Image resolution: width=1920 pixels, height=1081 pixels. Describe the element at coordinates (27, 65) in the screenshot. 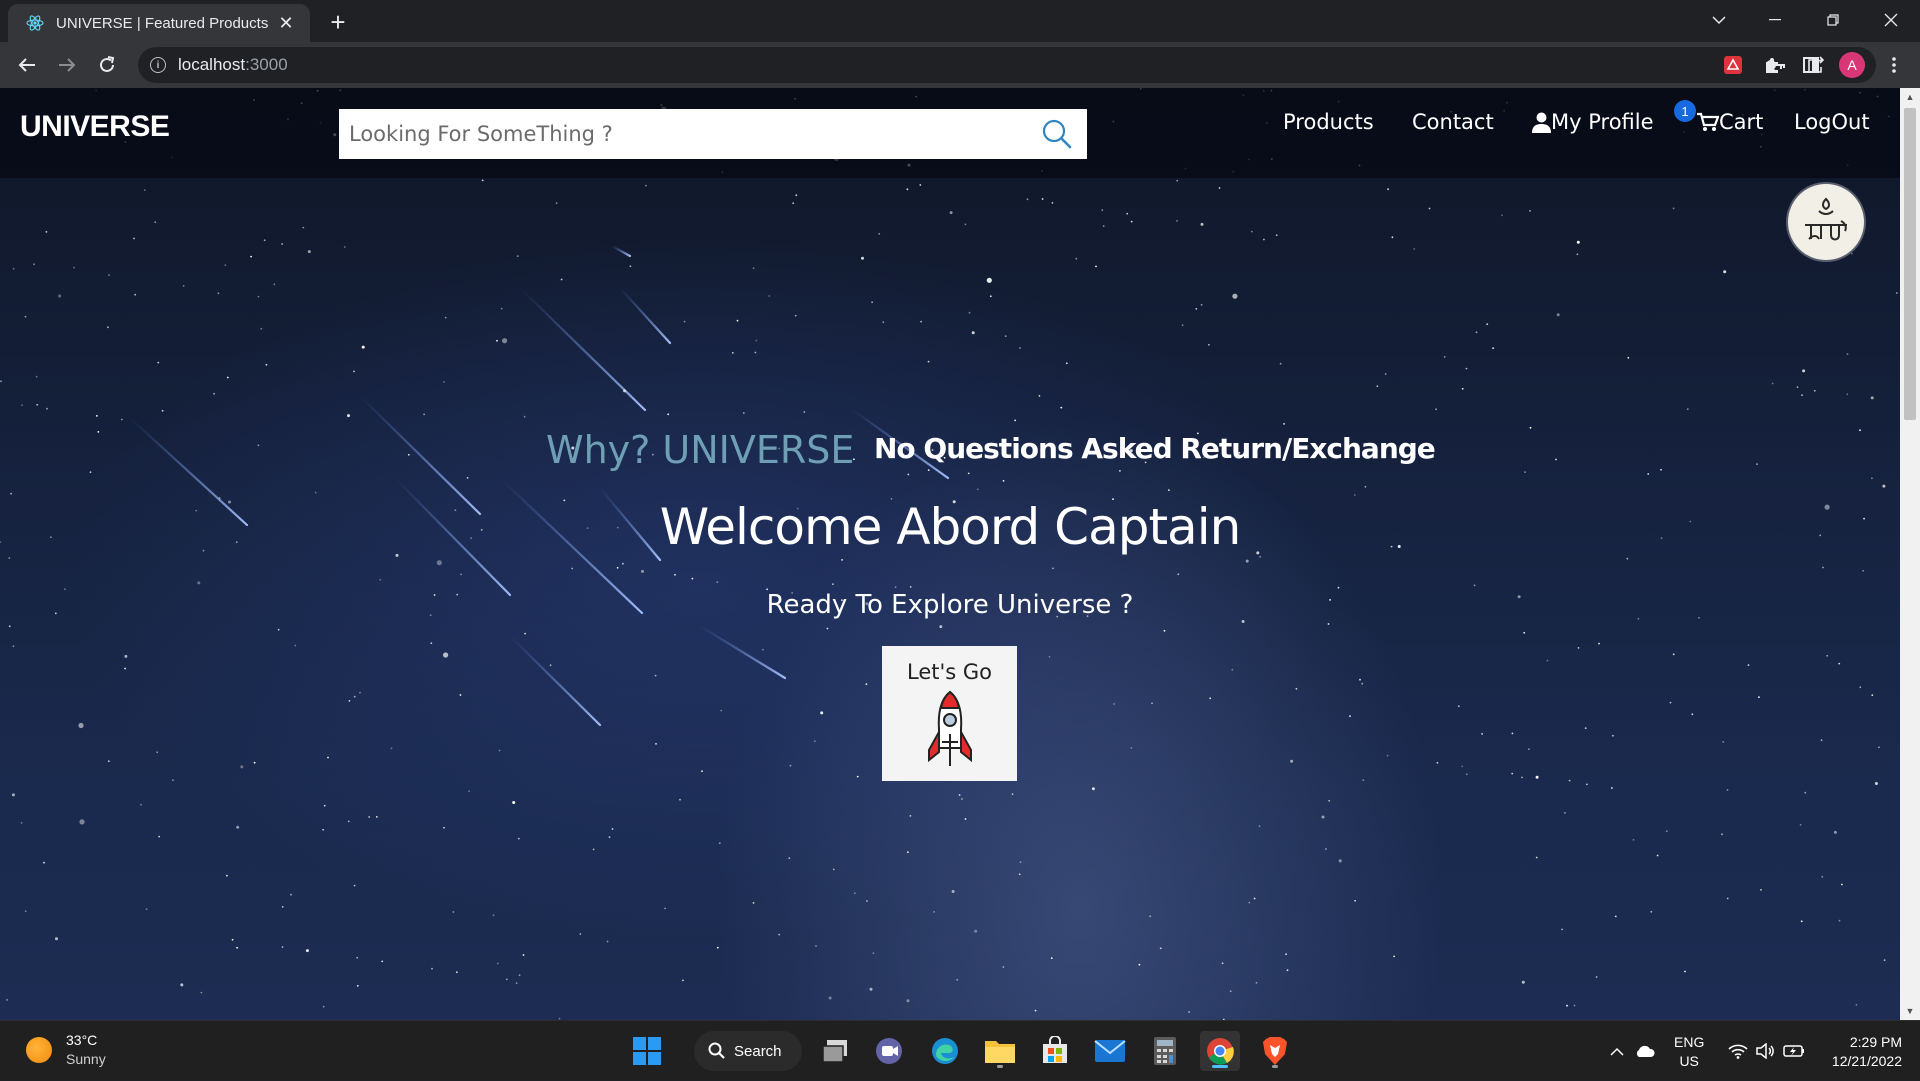

I see `back-button` at that location.